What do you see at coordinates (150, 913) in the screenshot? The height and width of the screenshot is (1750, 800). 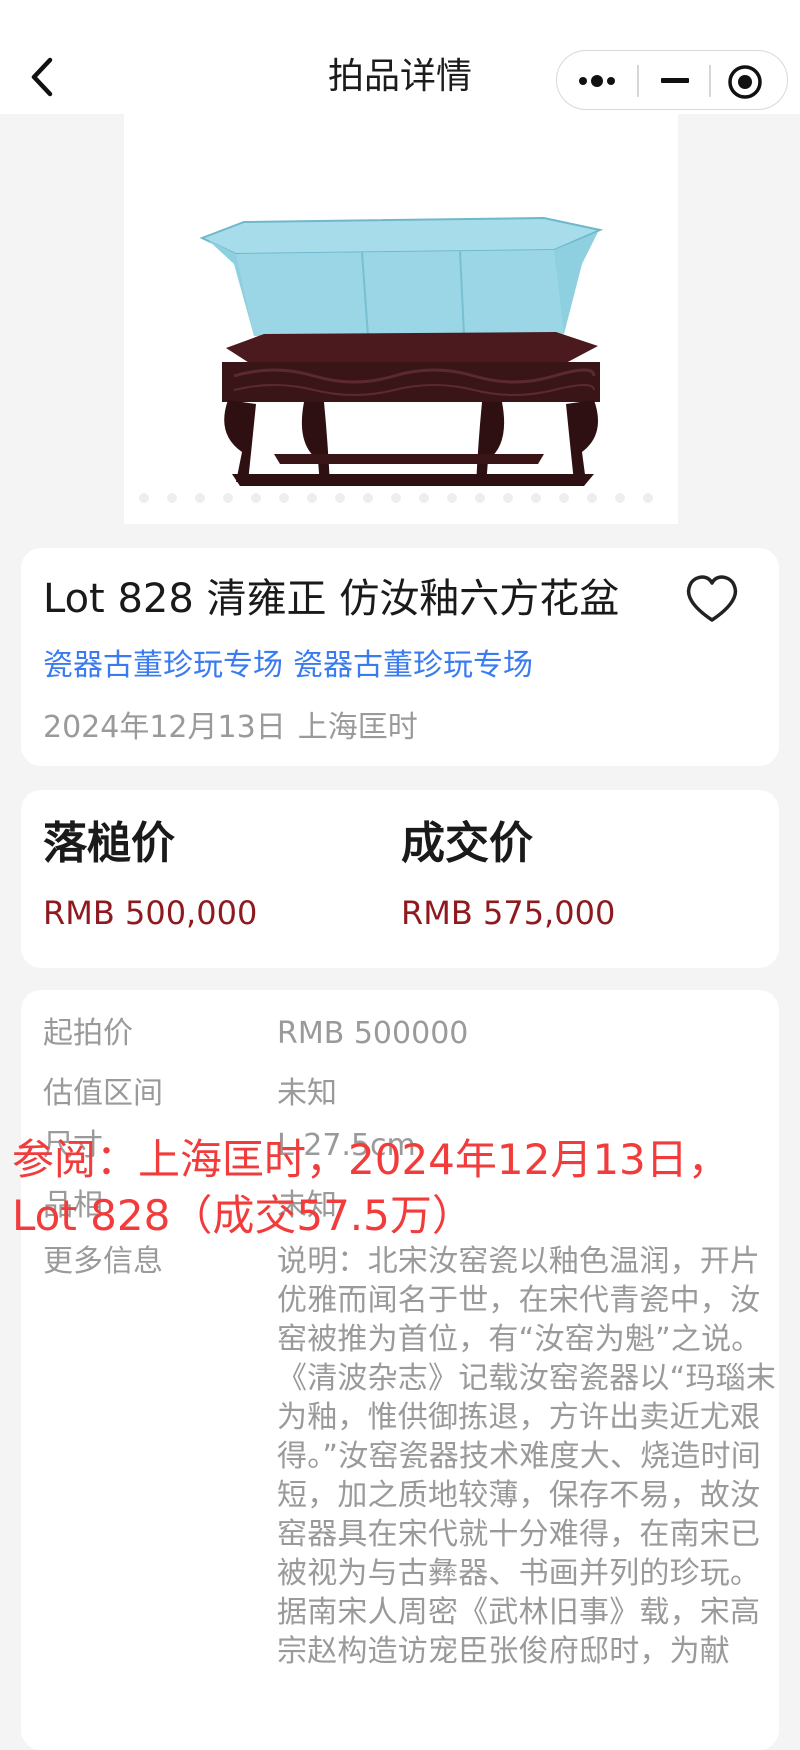 I see `hammer-price-value: RMB 500,000` at bounding box center [150, 913].